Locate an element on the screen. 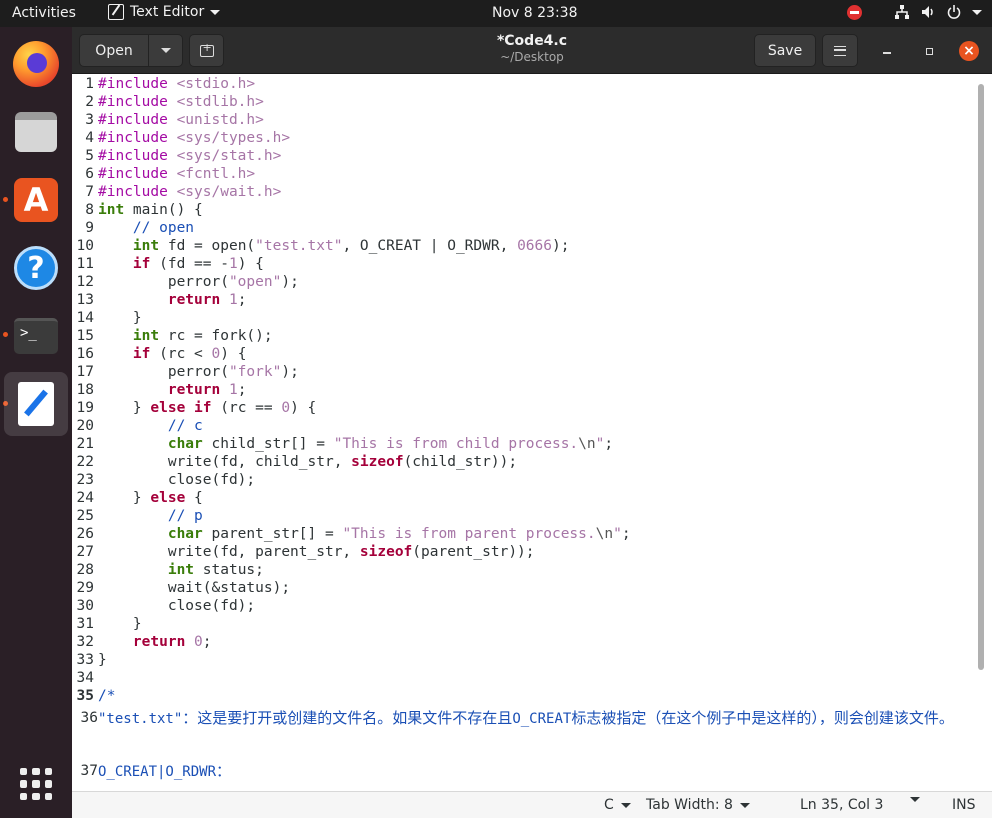  code-text: int main() { is located at coordinates (150, 210).